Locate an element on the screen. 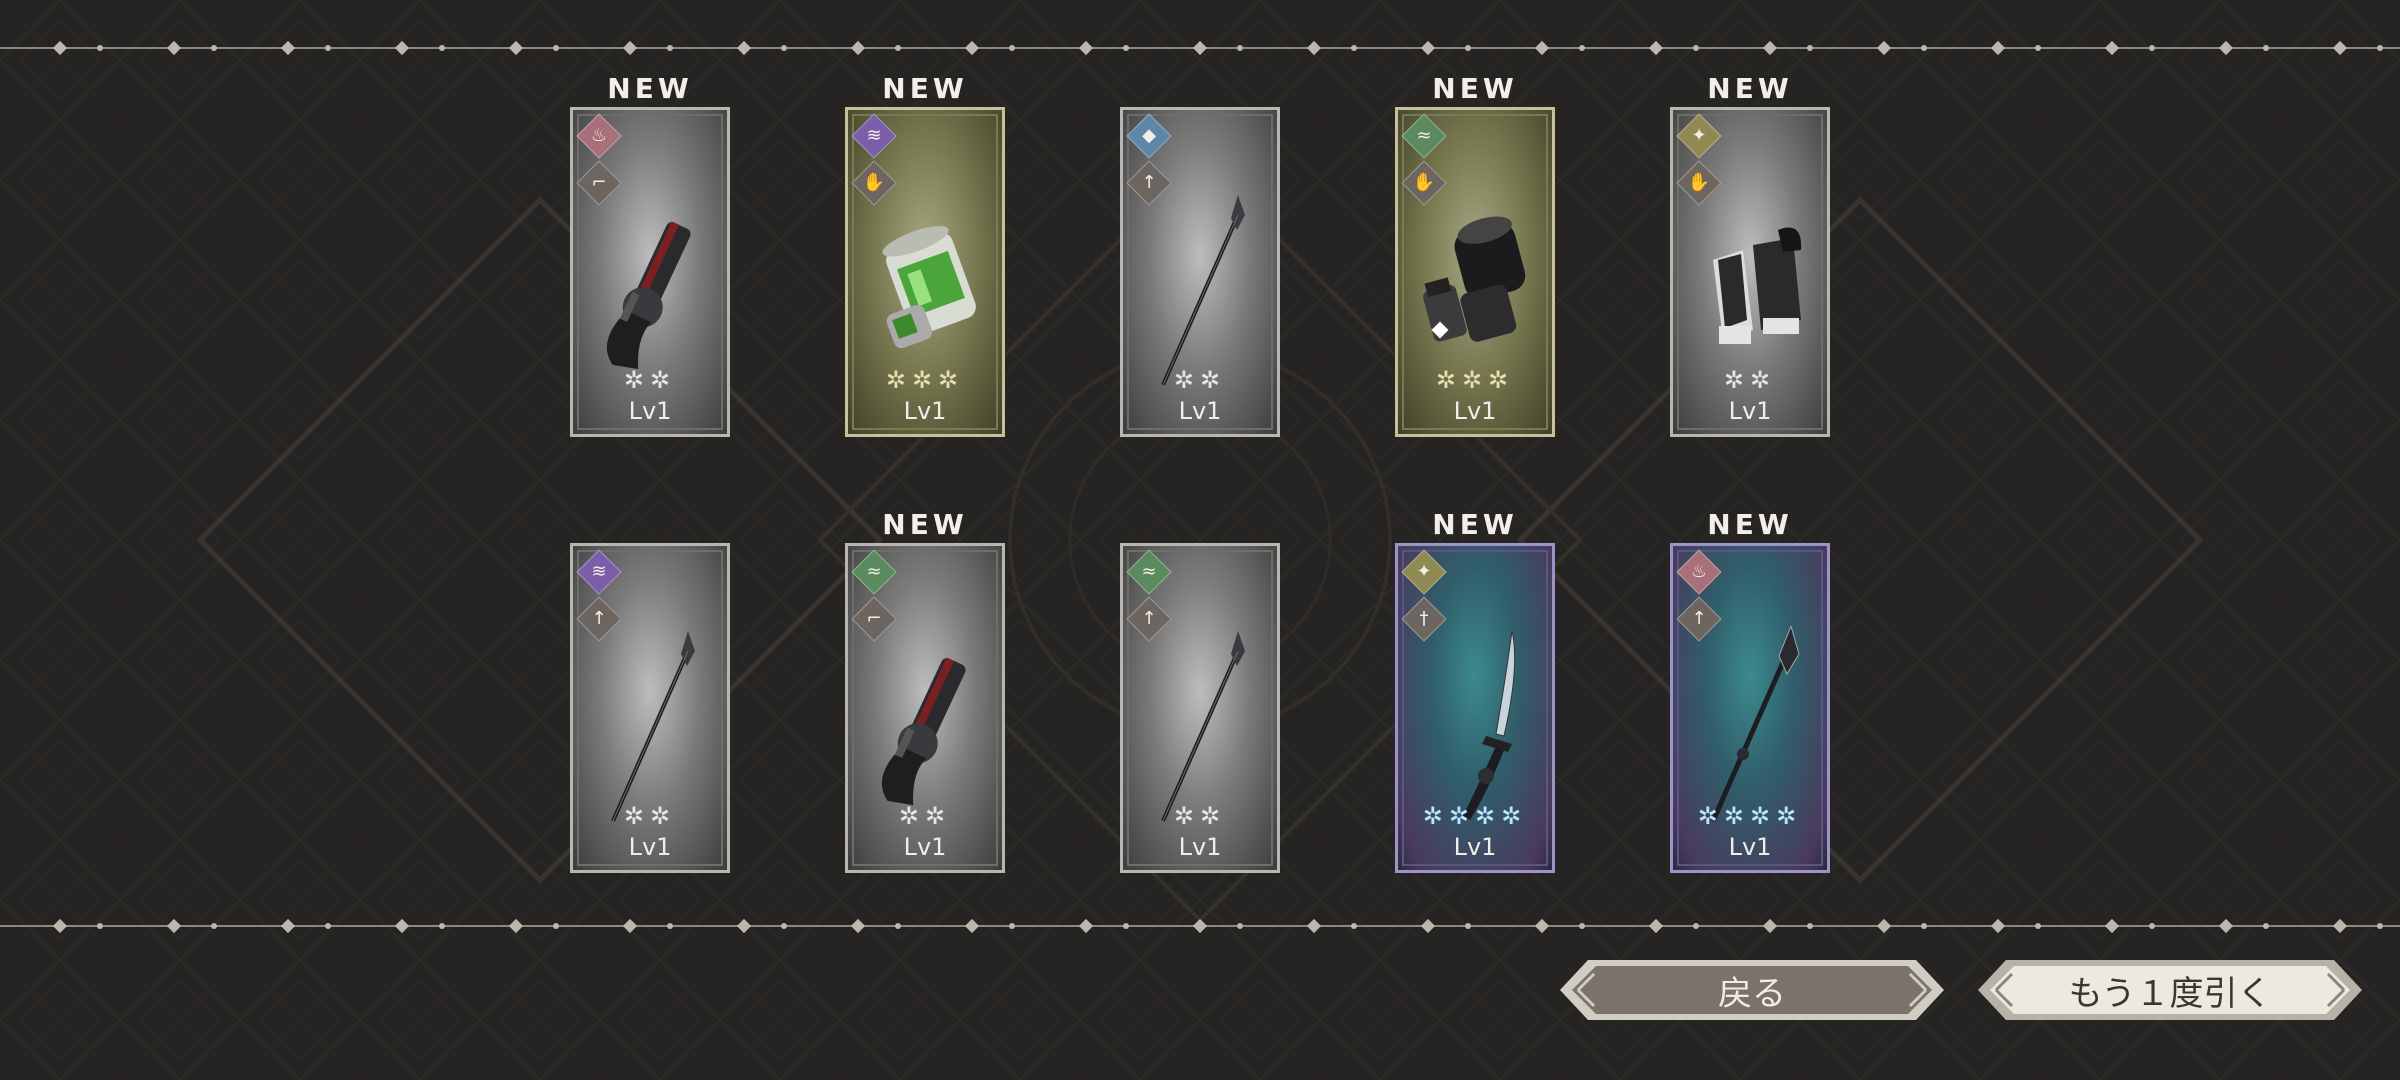 Image resolution: width=2400 pixels, height=1080 pixels. result-card-6: ≋ ↑ ✲✲ Lv1 is located at coordinates (650, 708).